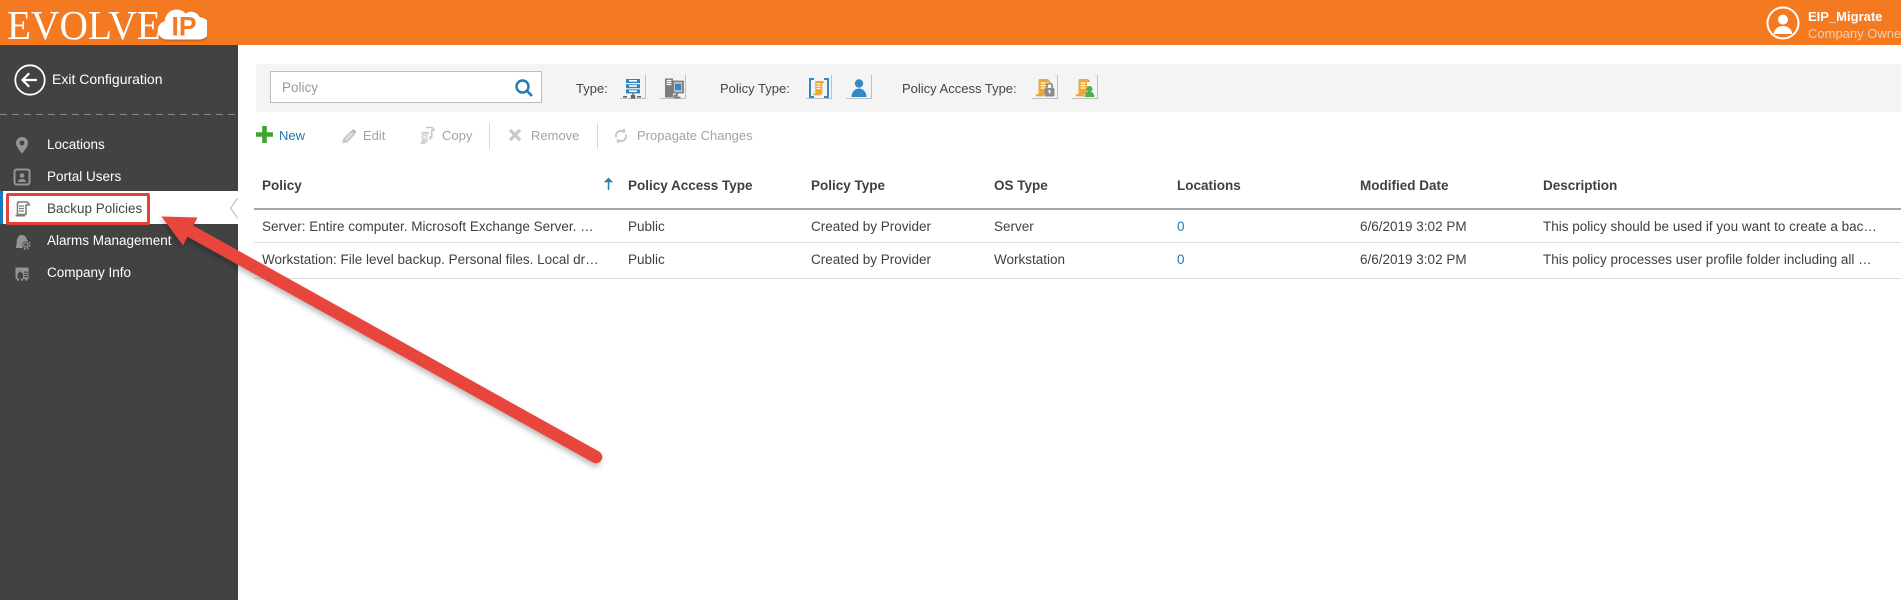  I want to click on svg-text: IP, so click(184, 27).